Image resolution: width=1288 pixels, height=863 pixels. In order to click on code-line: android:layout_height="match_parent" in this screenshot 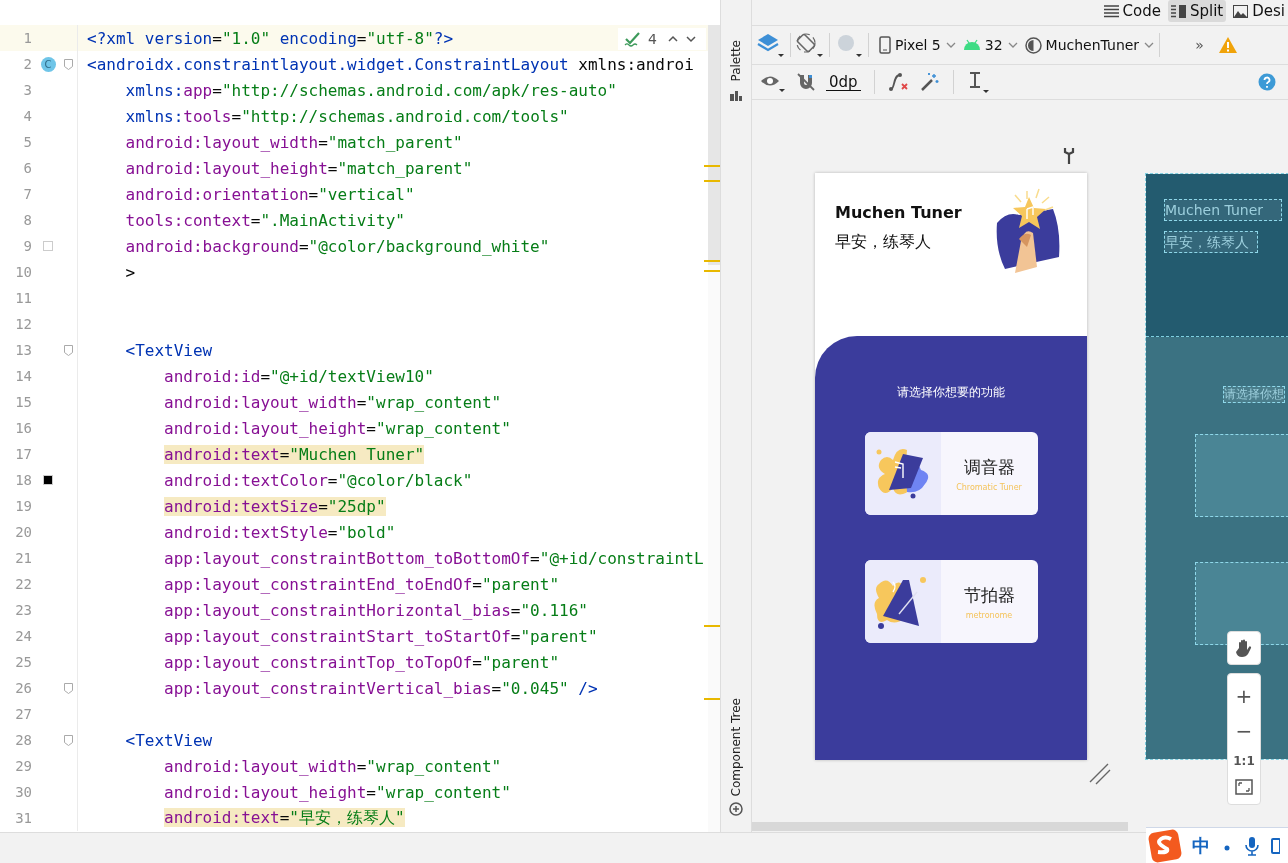, I will do `click(298, 168)`.